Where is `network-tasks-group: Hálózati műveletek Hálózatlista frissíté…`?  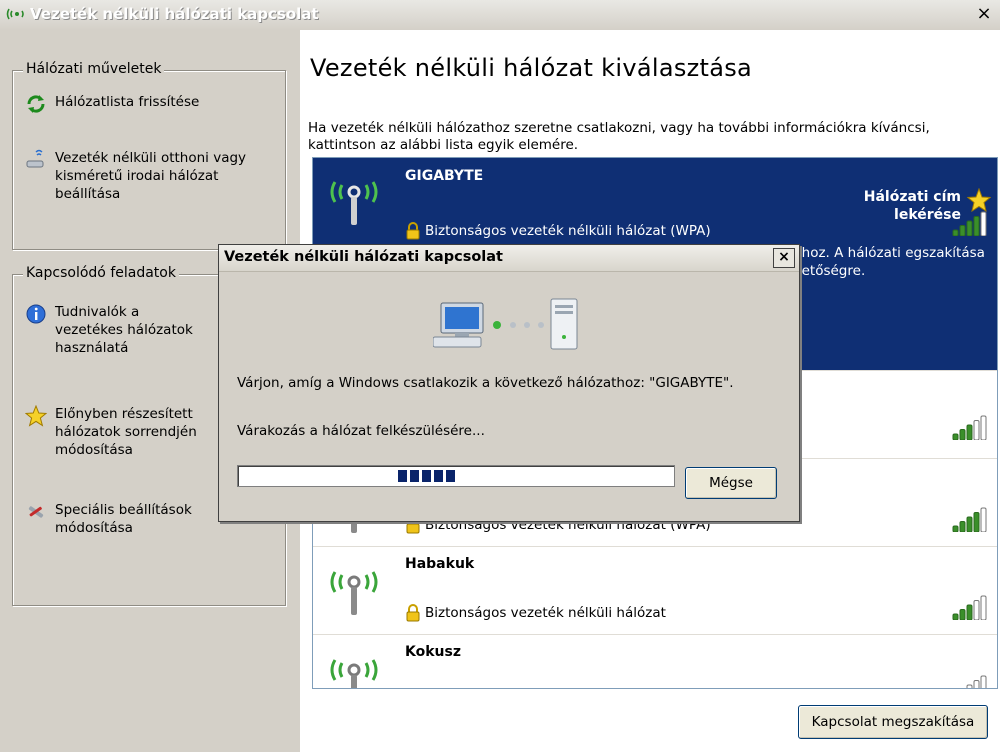
network-tasks-group: Hálózati műveletek Hálózatlista frissíté… is located at coordinates (149, 155).